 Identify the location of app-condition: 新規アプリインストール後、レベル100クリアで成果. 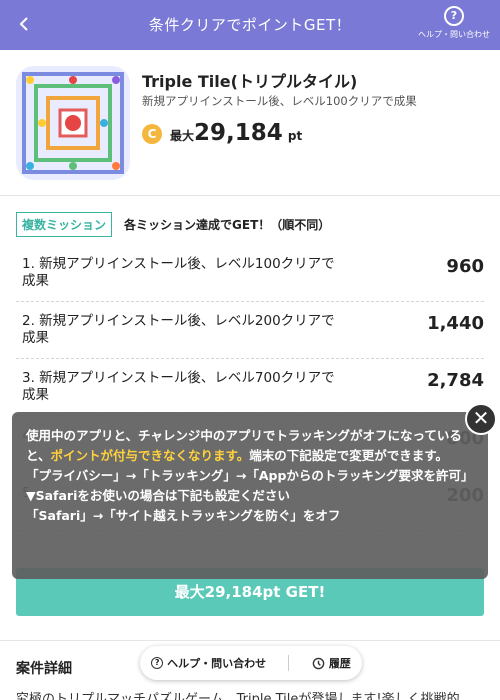
(279, 101).